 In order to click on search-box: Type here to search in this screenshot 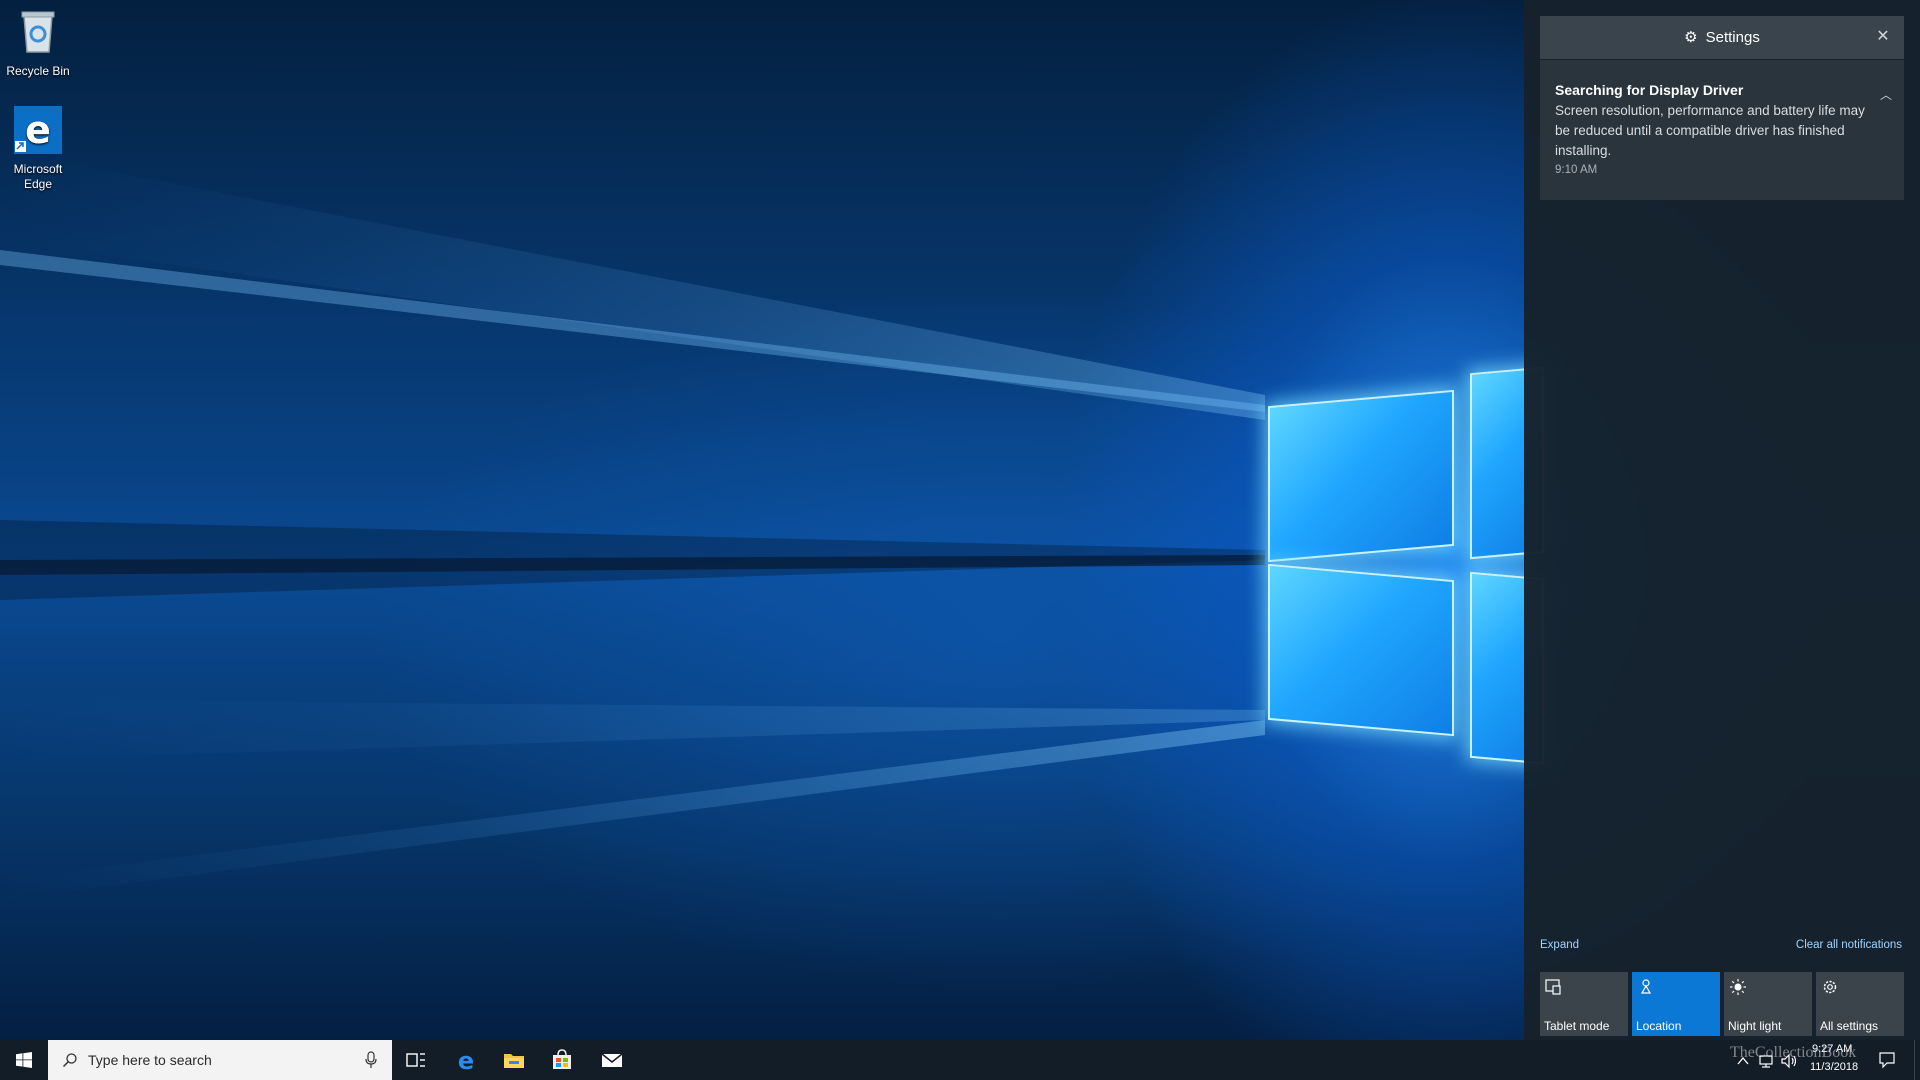, I will do `click(220, 1060)`.